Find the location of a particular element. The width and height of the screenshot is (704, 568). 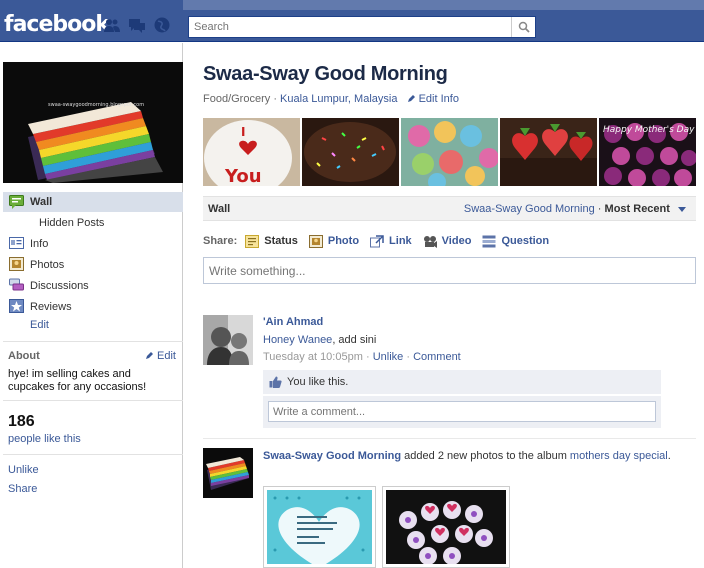

photo-icon is located at coordinates (315, 241).